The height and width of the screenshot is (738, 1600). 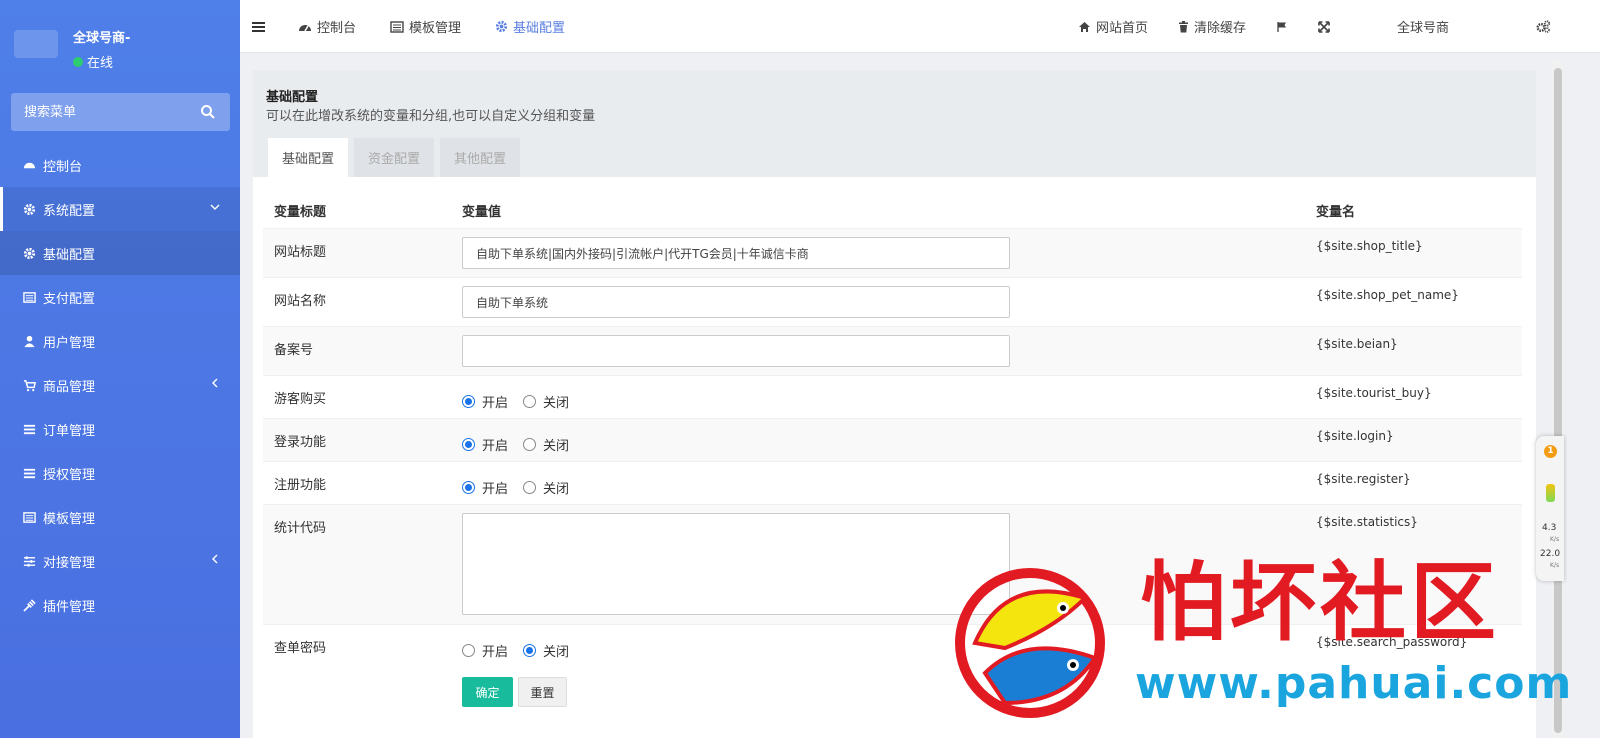 What do you see at coordinates (1284, 26) in the screenshot?
I see `language-button` at bounding box center [1284, 26].